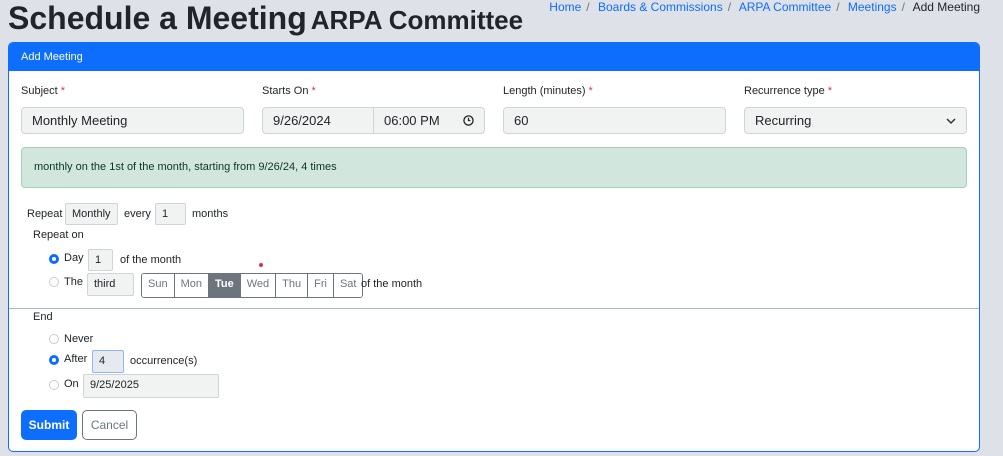  I want to click on day-label: Day, so click(74, 258).